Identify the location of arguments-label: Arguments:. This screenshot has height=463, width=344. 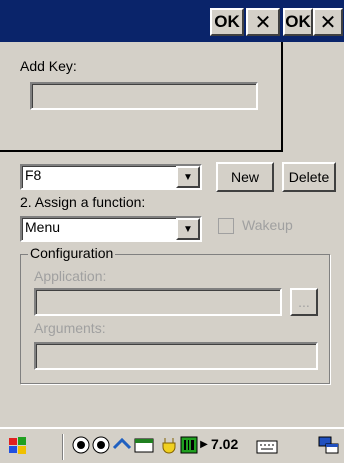
(70, 328).